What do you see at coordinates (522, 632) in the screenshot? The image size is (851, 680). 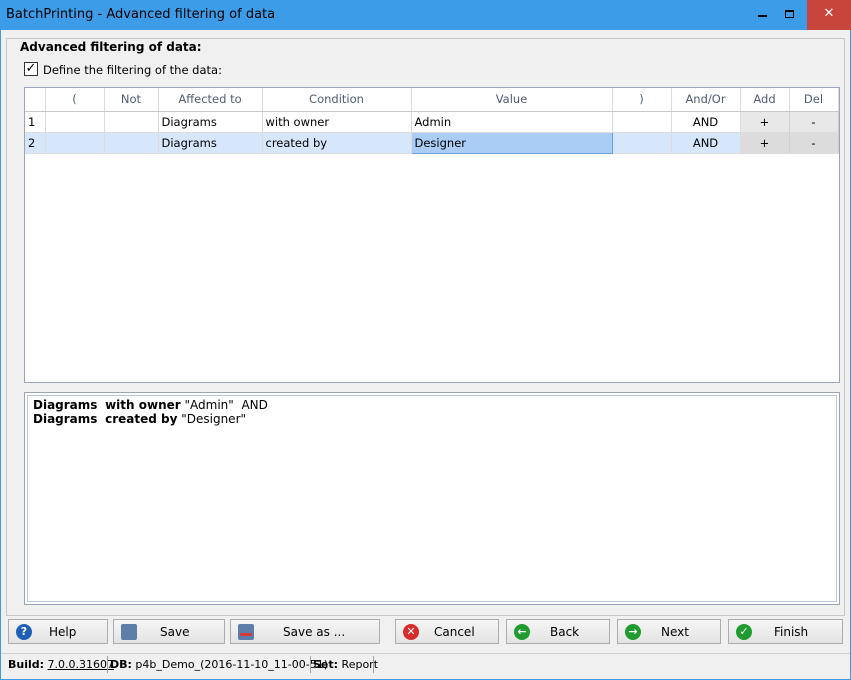 I see `arrow-left-icon: ←` at bounding box center [522, 632].